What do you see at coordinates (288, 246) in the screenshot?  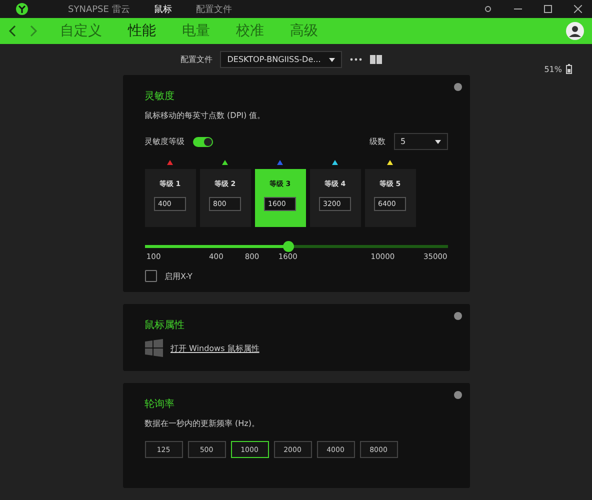 I see `dpi-slider-thumb` at bounding box center [288, 246].